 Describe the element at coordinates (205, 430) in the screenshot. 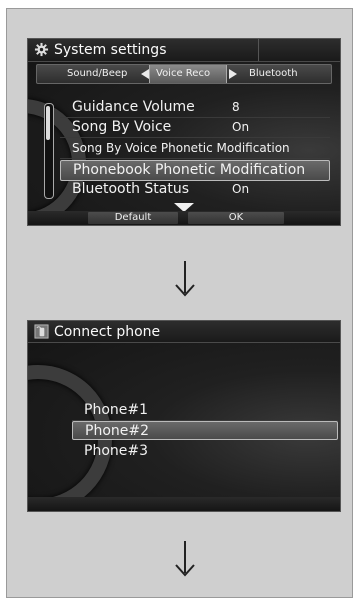

I see `list-item-phone-2: Phone#2` at that location.